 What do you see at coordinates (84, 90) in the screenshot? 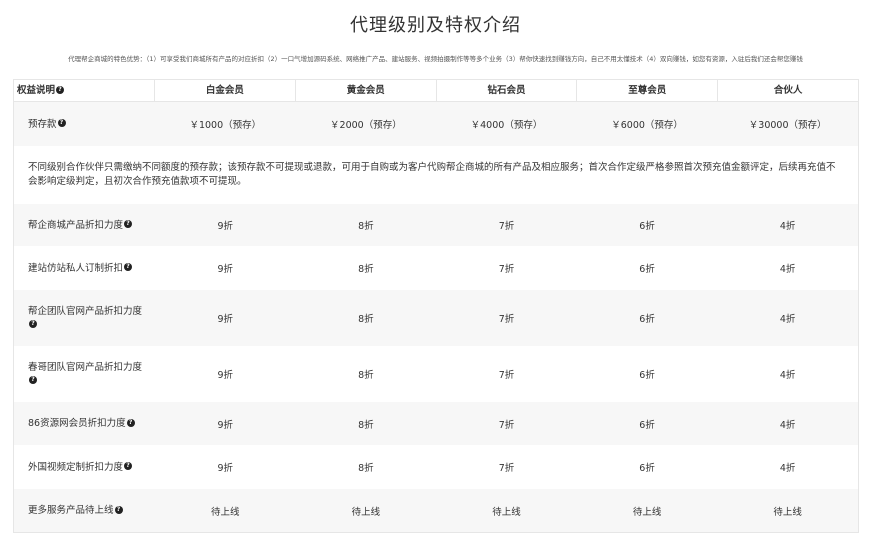
I see `header-cell-benefits: 权益说明?` at bounding box center [84, 90].